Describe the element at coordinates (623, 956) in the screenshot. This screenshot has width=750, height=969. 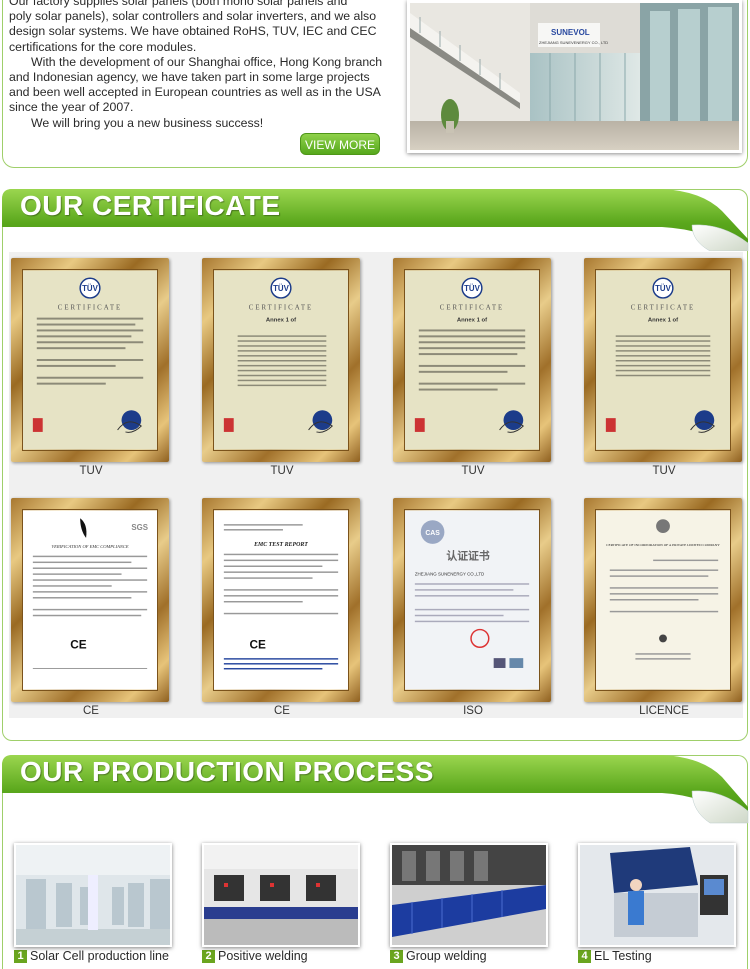
I see `step-label: EL Testing` at that location.